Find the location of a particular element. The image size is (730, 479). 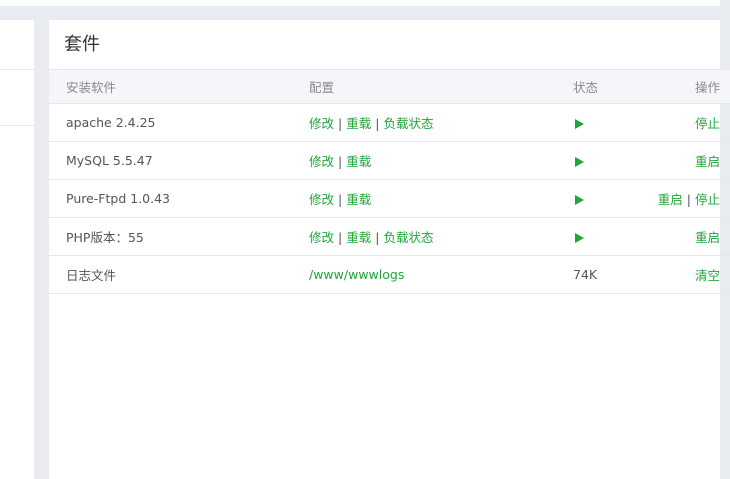

table-row: Pure-Ftpd 1.0.43 修改 | 重载 重启 | 停止 is located at coordinates (389, 198).